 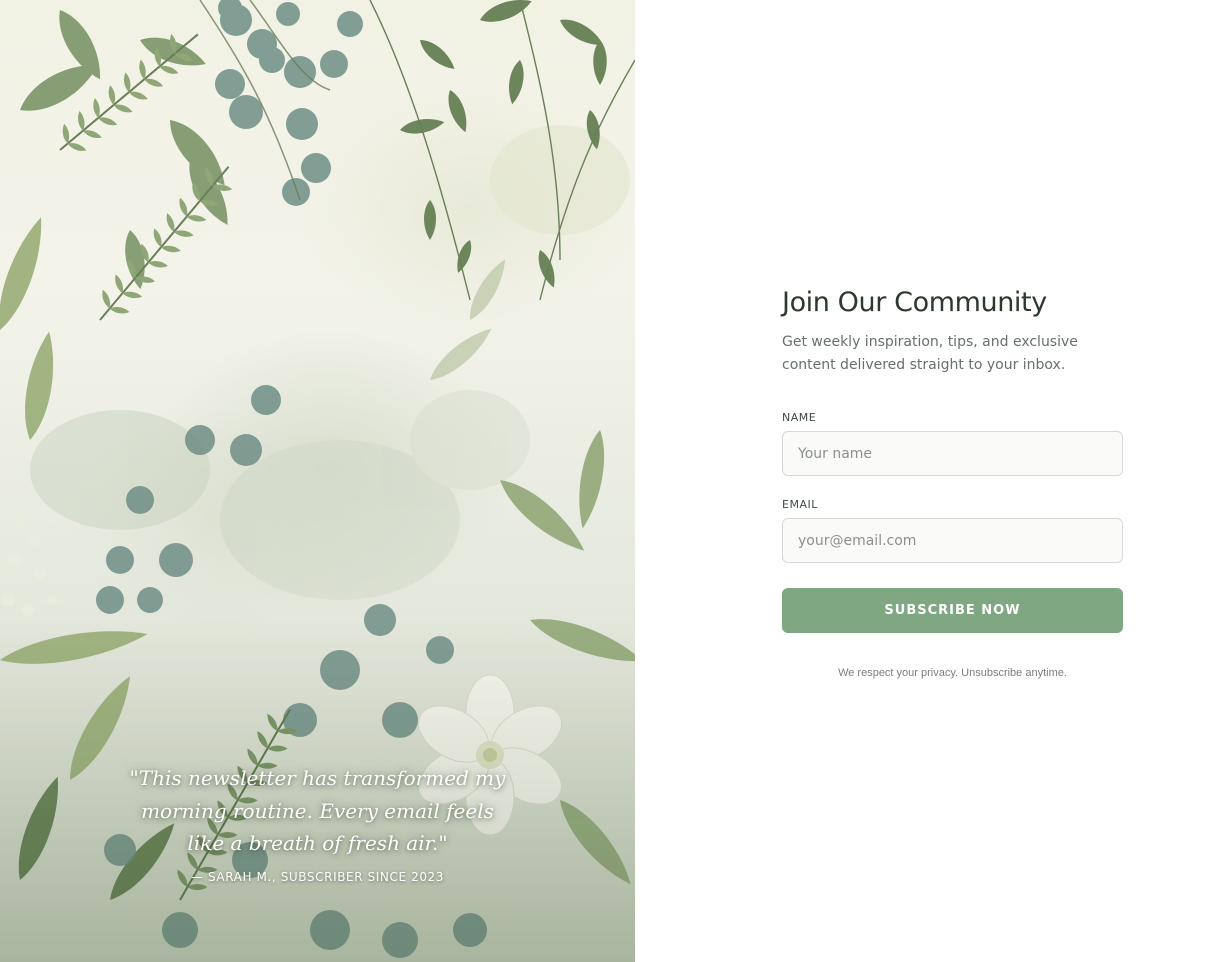 What do you see at coordinates (800, 504) in the screenshot?
I see `email-label: EMAIL` at bounding box center [800, 504].